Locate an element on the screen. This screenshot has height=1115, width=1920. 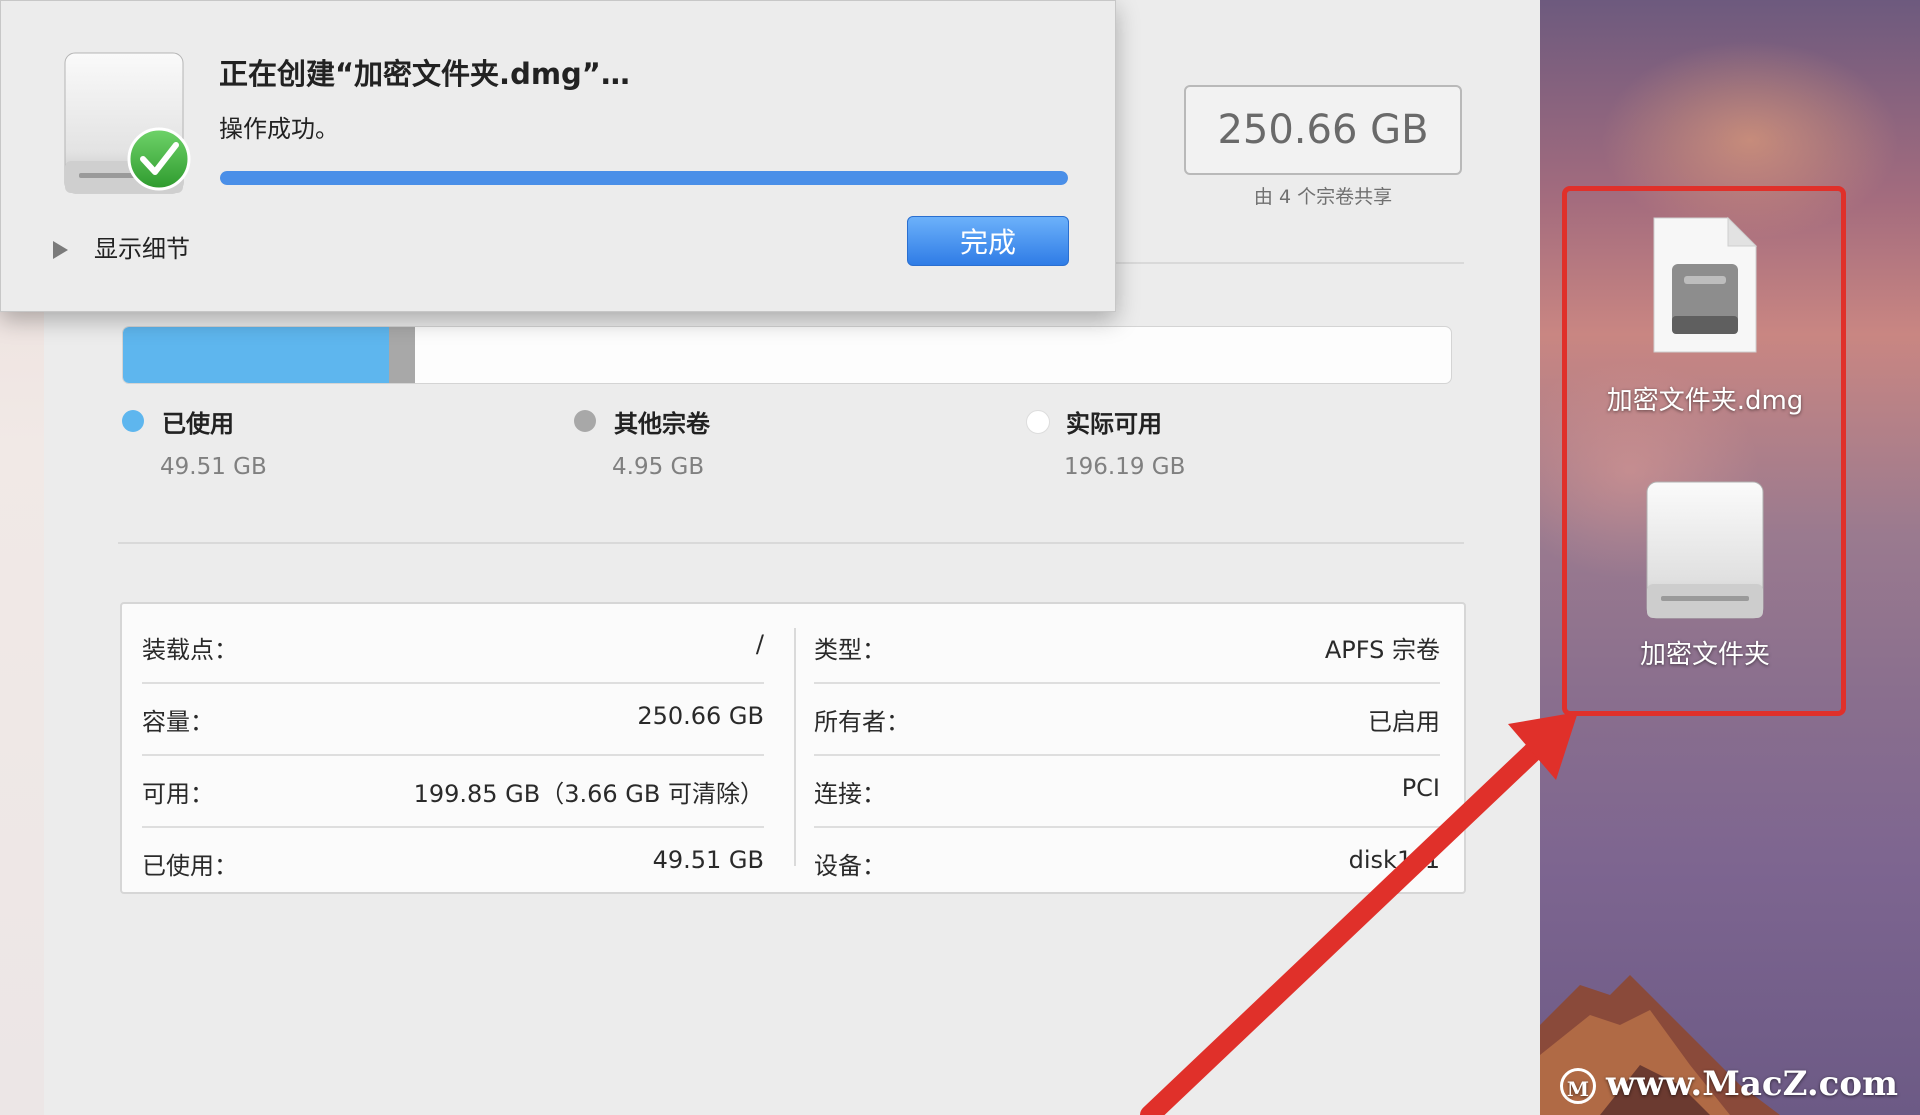
usage-bar is located at coordinates (787, 355).